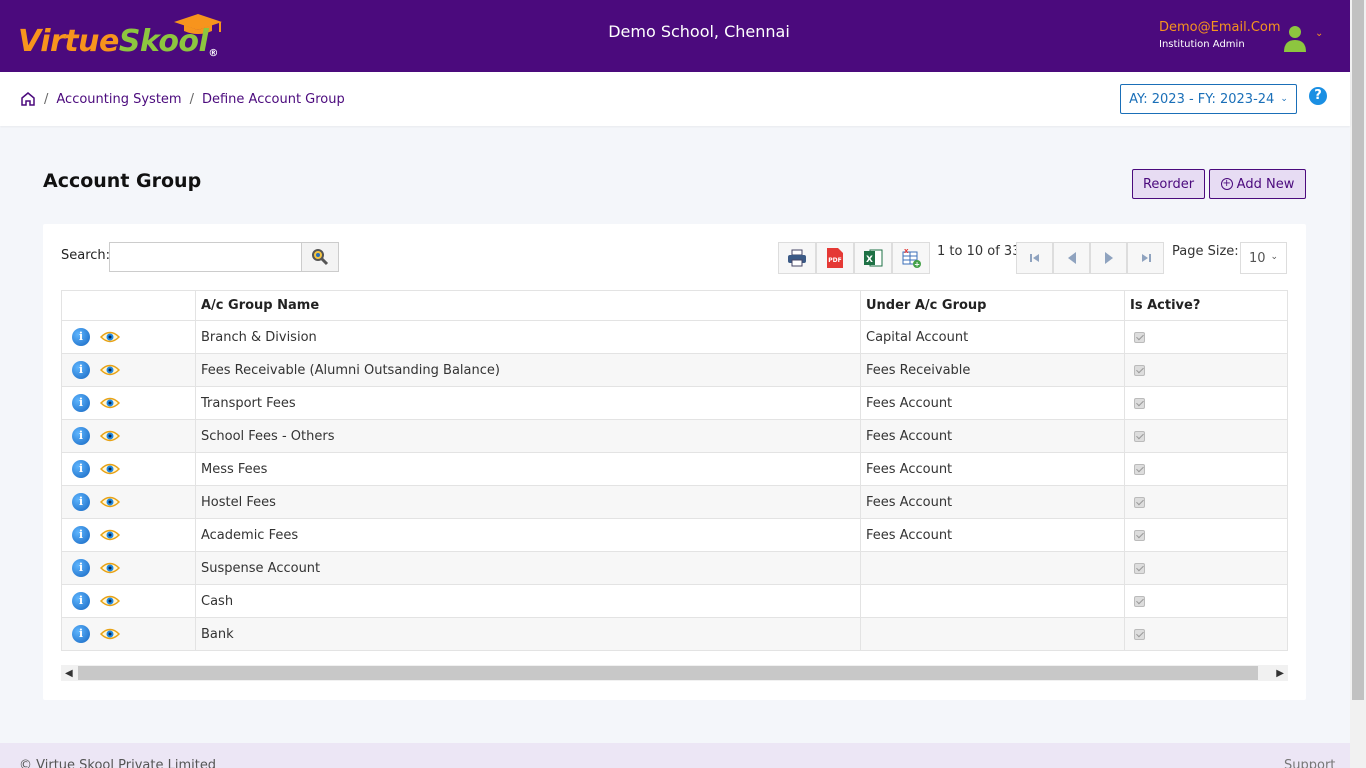 The height and width of the screenshot is (768, 1366). Describe the element at coordinates (1318, 96) in the screenshot. I see `help-icon: ?` at that location.